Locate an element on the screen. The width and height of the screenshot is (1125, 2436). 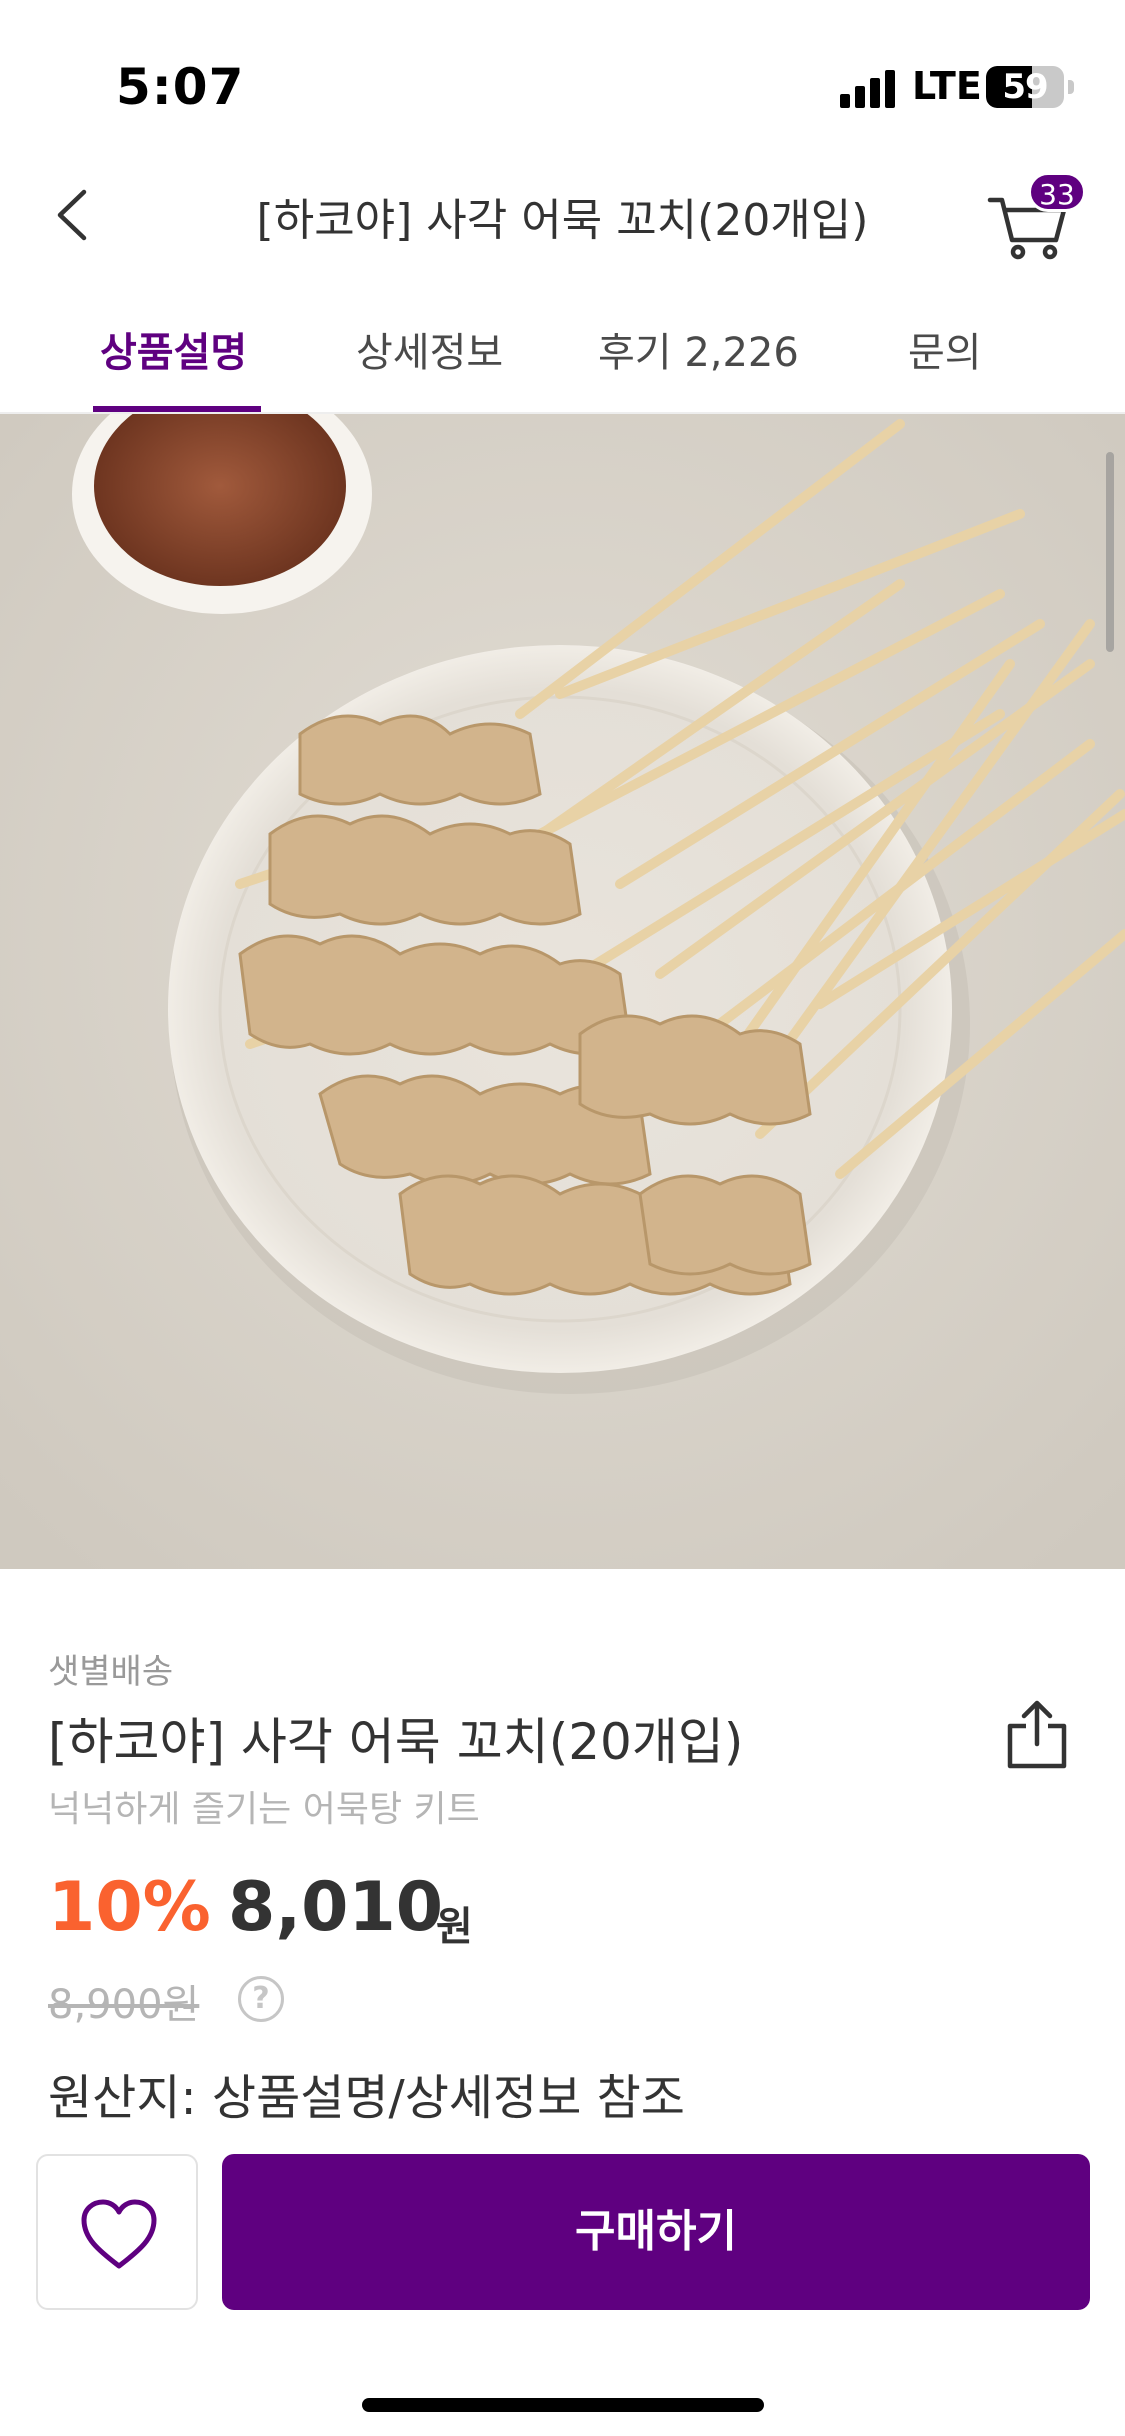
battery-icon: 59 is located at coordinates (1025, 87).